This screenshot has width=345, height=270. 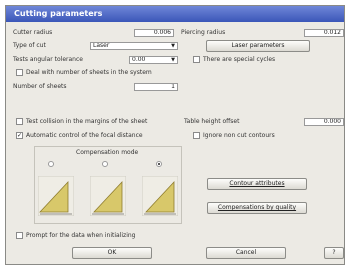 What do you see at coordinates (175, 14) in the screenshot?
I see `title-bar: Cutting parameters` at bounding box center [175, 14].